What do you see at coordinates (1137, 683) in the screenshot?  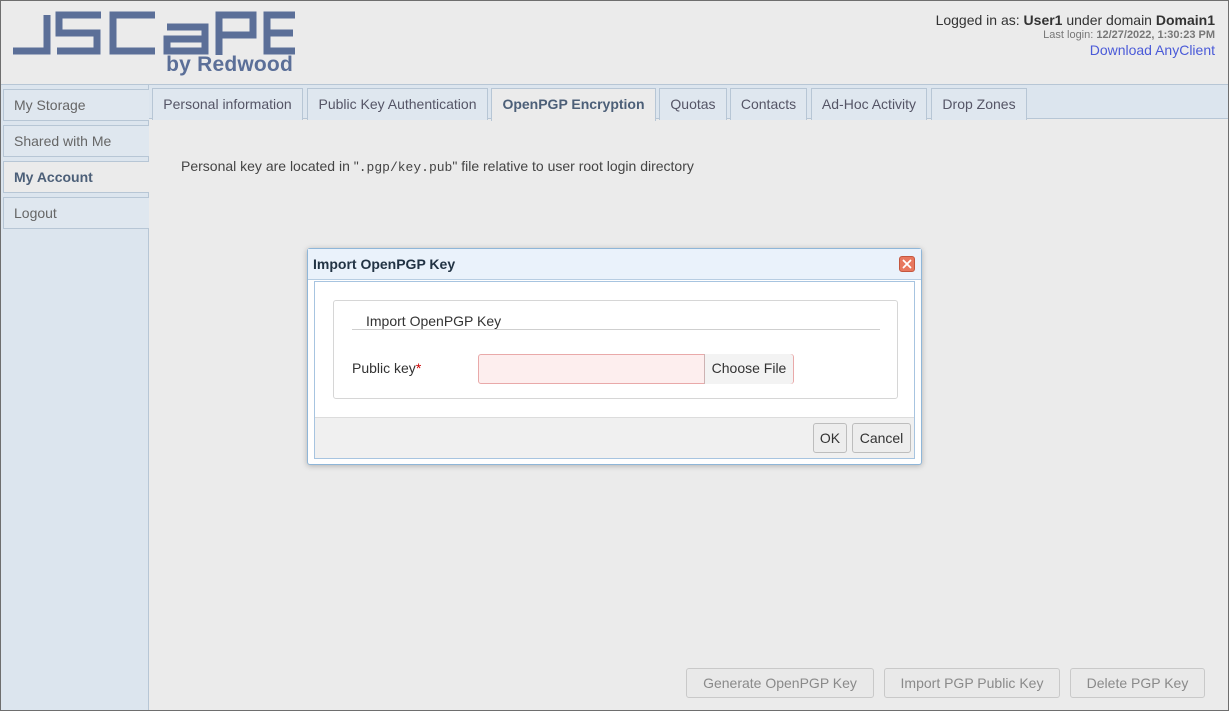 I see `delete-pgp-key-button: Delete PGP Key` at bounding box center [1137, 683].